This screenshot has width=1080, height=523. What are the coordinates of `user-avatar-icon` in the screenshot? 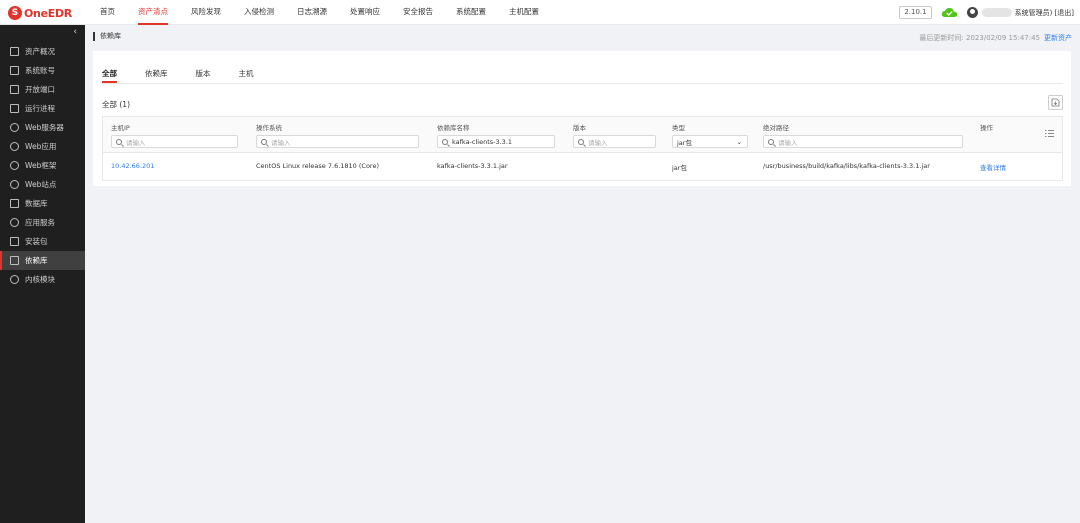 It's located at (972, 12).